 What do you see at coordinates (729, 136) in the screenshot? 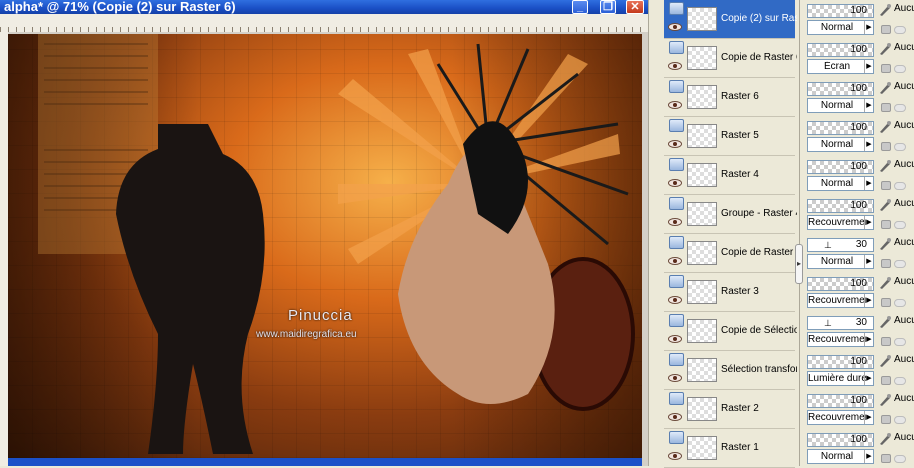
I see `layer-name-cell: Raster 5` at bounding box center [729, 136].